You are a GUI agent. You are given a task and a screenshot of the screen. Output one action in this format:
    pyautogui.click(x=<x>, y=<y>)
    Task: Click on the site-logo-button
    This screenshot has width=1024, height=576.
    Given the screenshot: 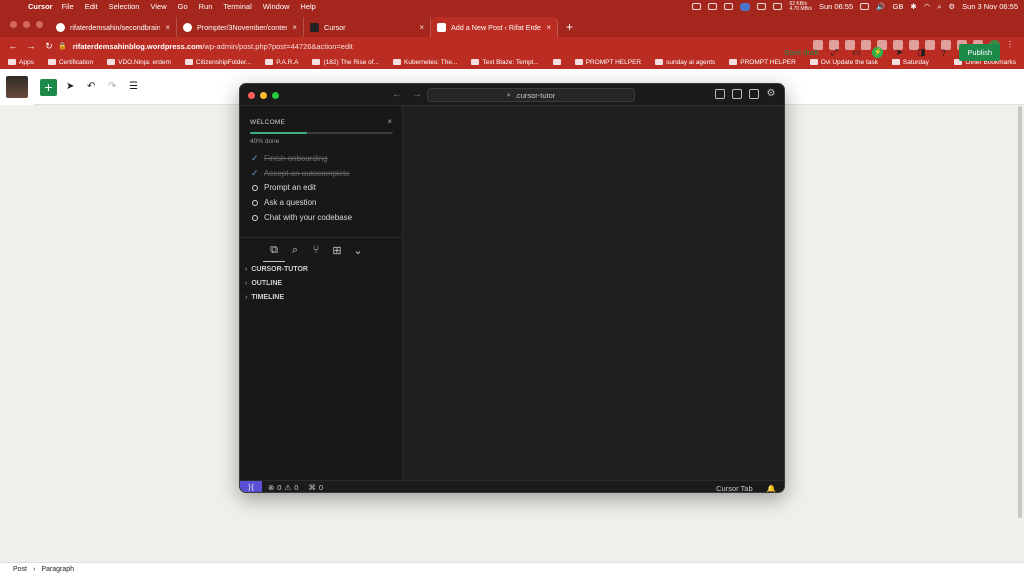 What is the action you would take?
    pyautogui.click(x=17, y=87)
    